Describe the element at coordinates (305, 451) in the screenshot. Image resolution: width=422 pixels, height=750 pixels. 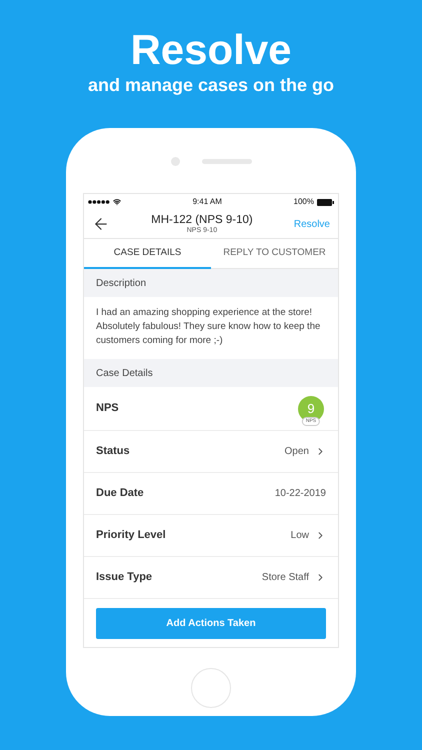
I see `value-selector: Open` at that location.